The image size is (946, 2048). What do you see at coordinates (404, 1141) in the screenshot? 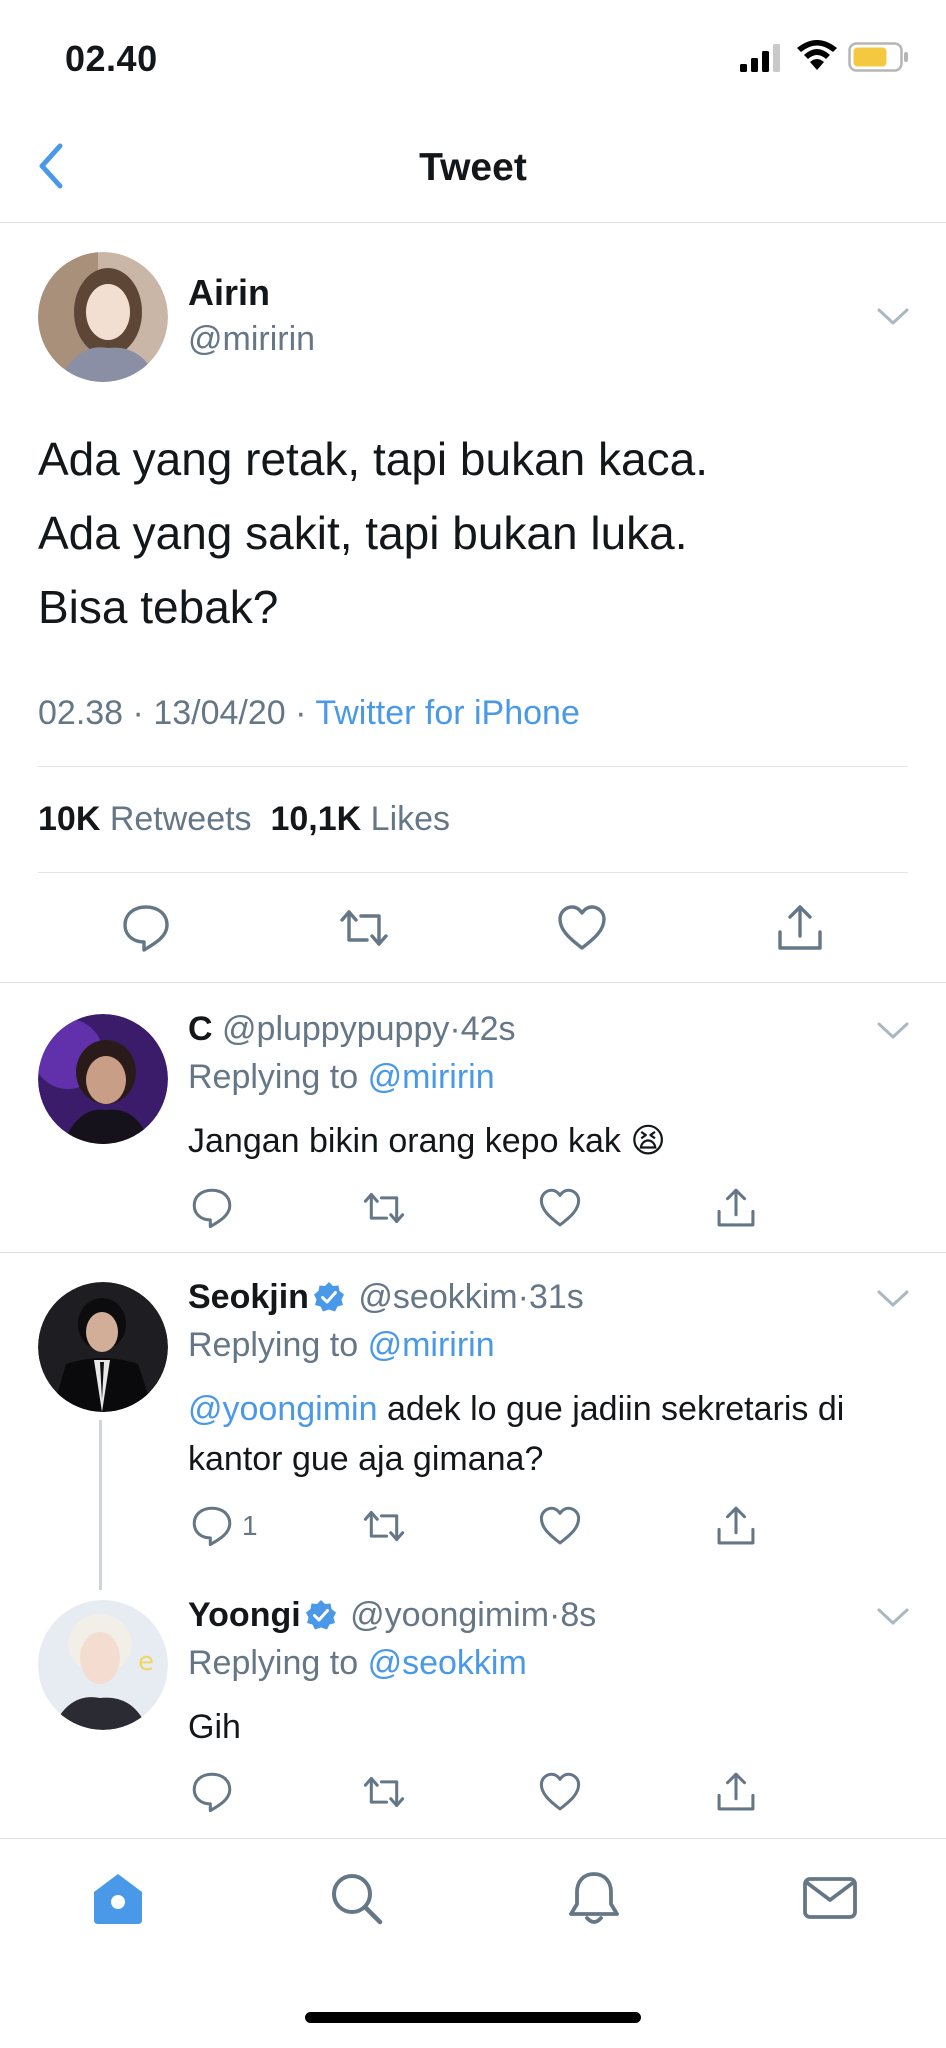
I see `reply-body: Jangan bikin orang kepo kak` at bounding box center [404, 1141].